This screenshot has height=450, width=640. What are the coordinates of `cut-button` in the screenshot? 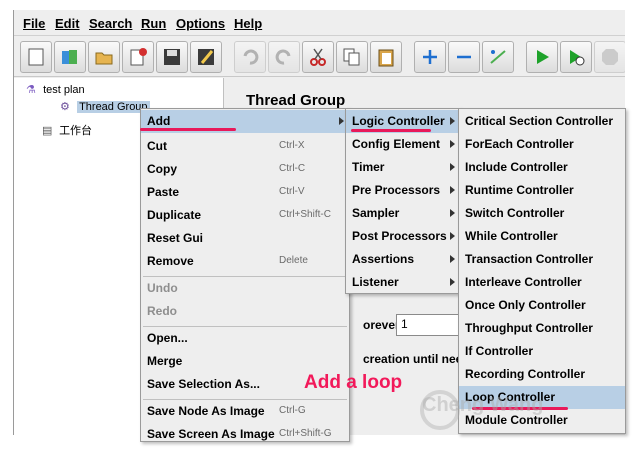 It's located at (318, 57).